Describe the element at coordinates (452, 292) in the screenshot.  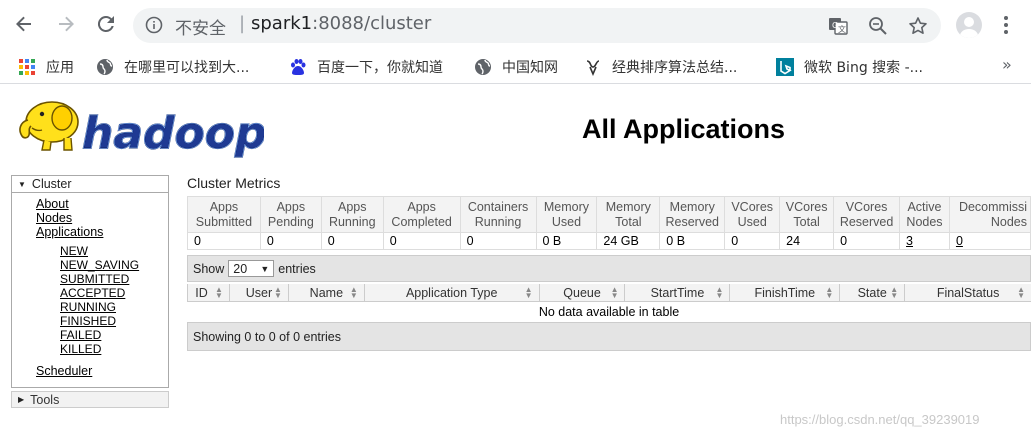
I see `column-header-application-type: Application Type ▲ ▼` at that location.